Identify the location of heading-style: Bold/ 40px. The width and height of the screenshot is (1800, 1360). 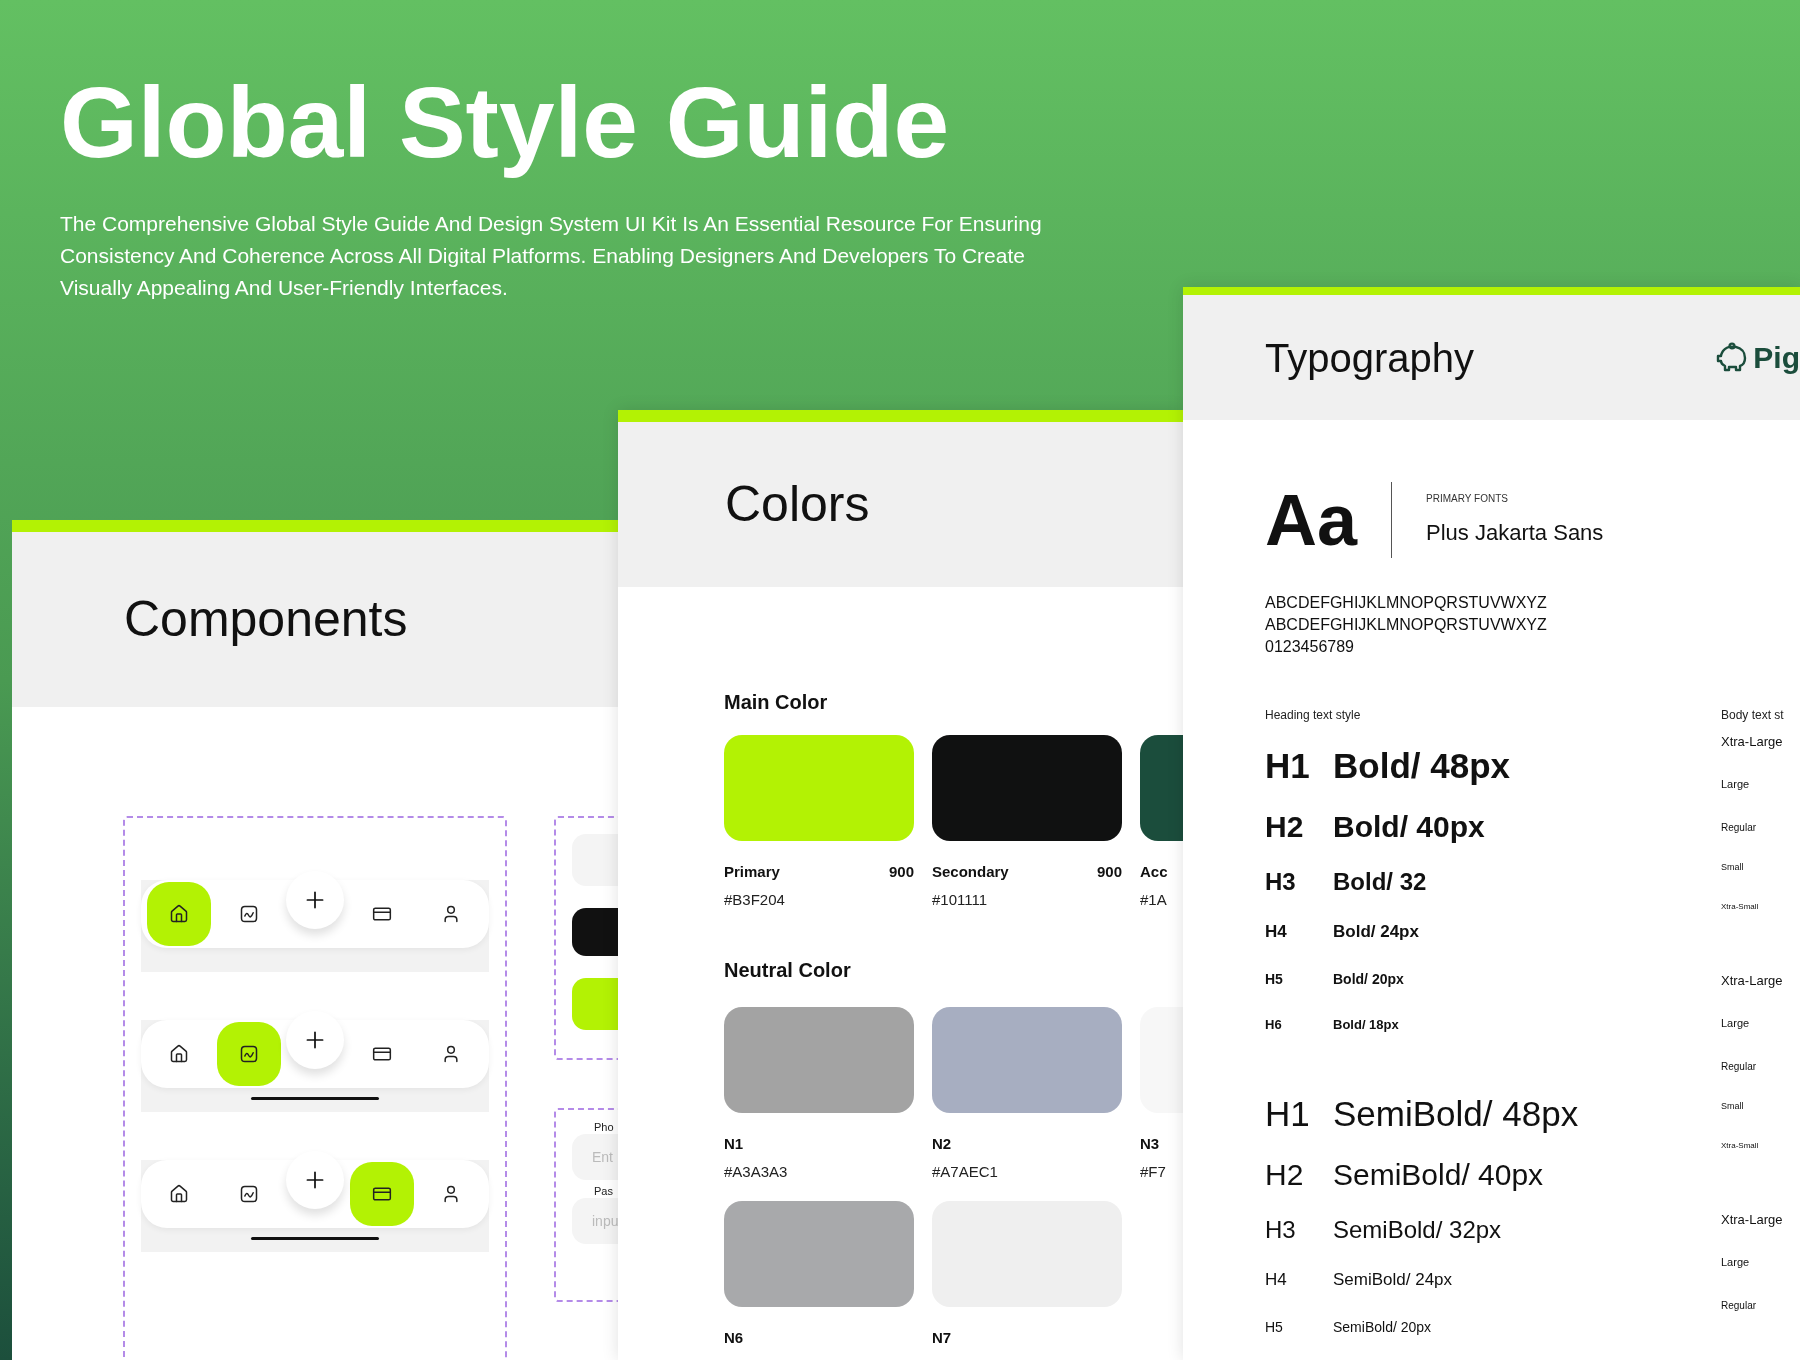
(1409, 827).